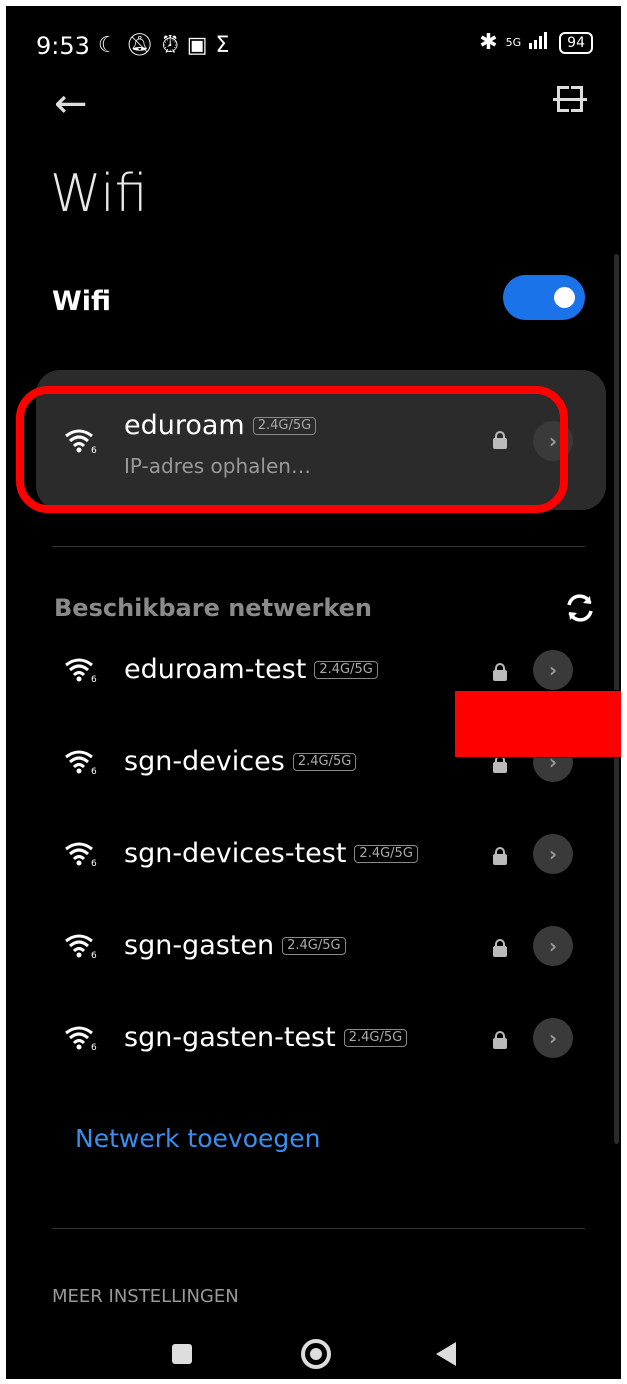 The width and height of the screenshot is (627, 1384). What do you see at coordinates (63, 46) in the screenshot?
I see `clock: 9:53` at bounding box center [63, 46].